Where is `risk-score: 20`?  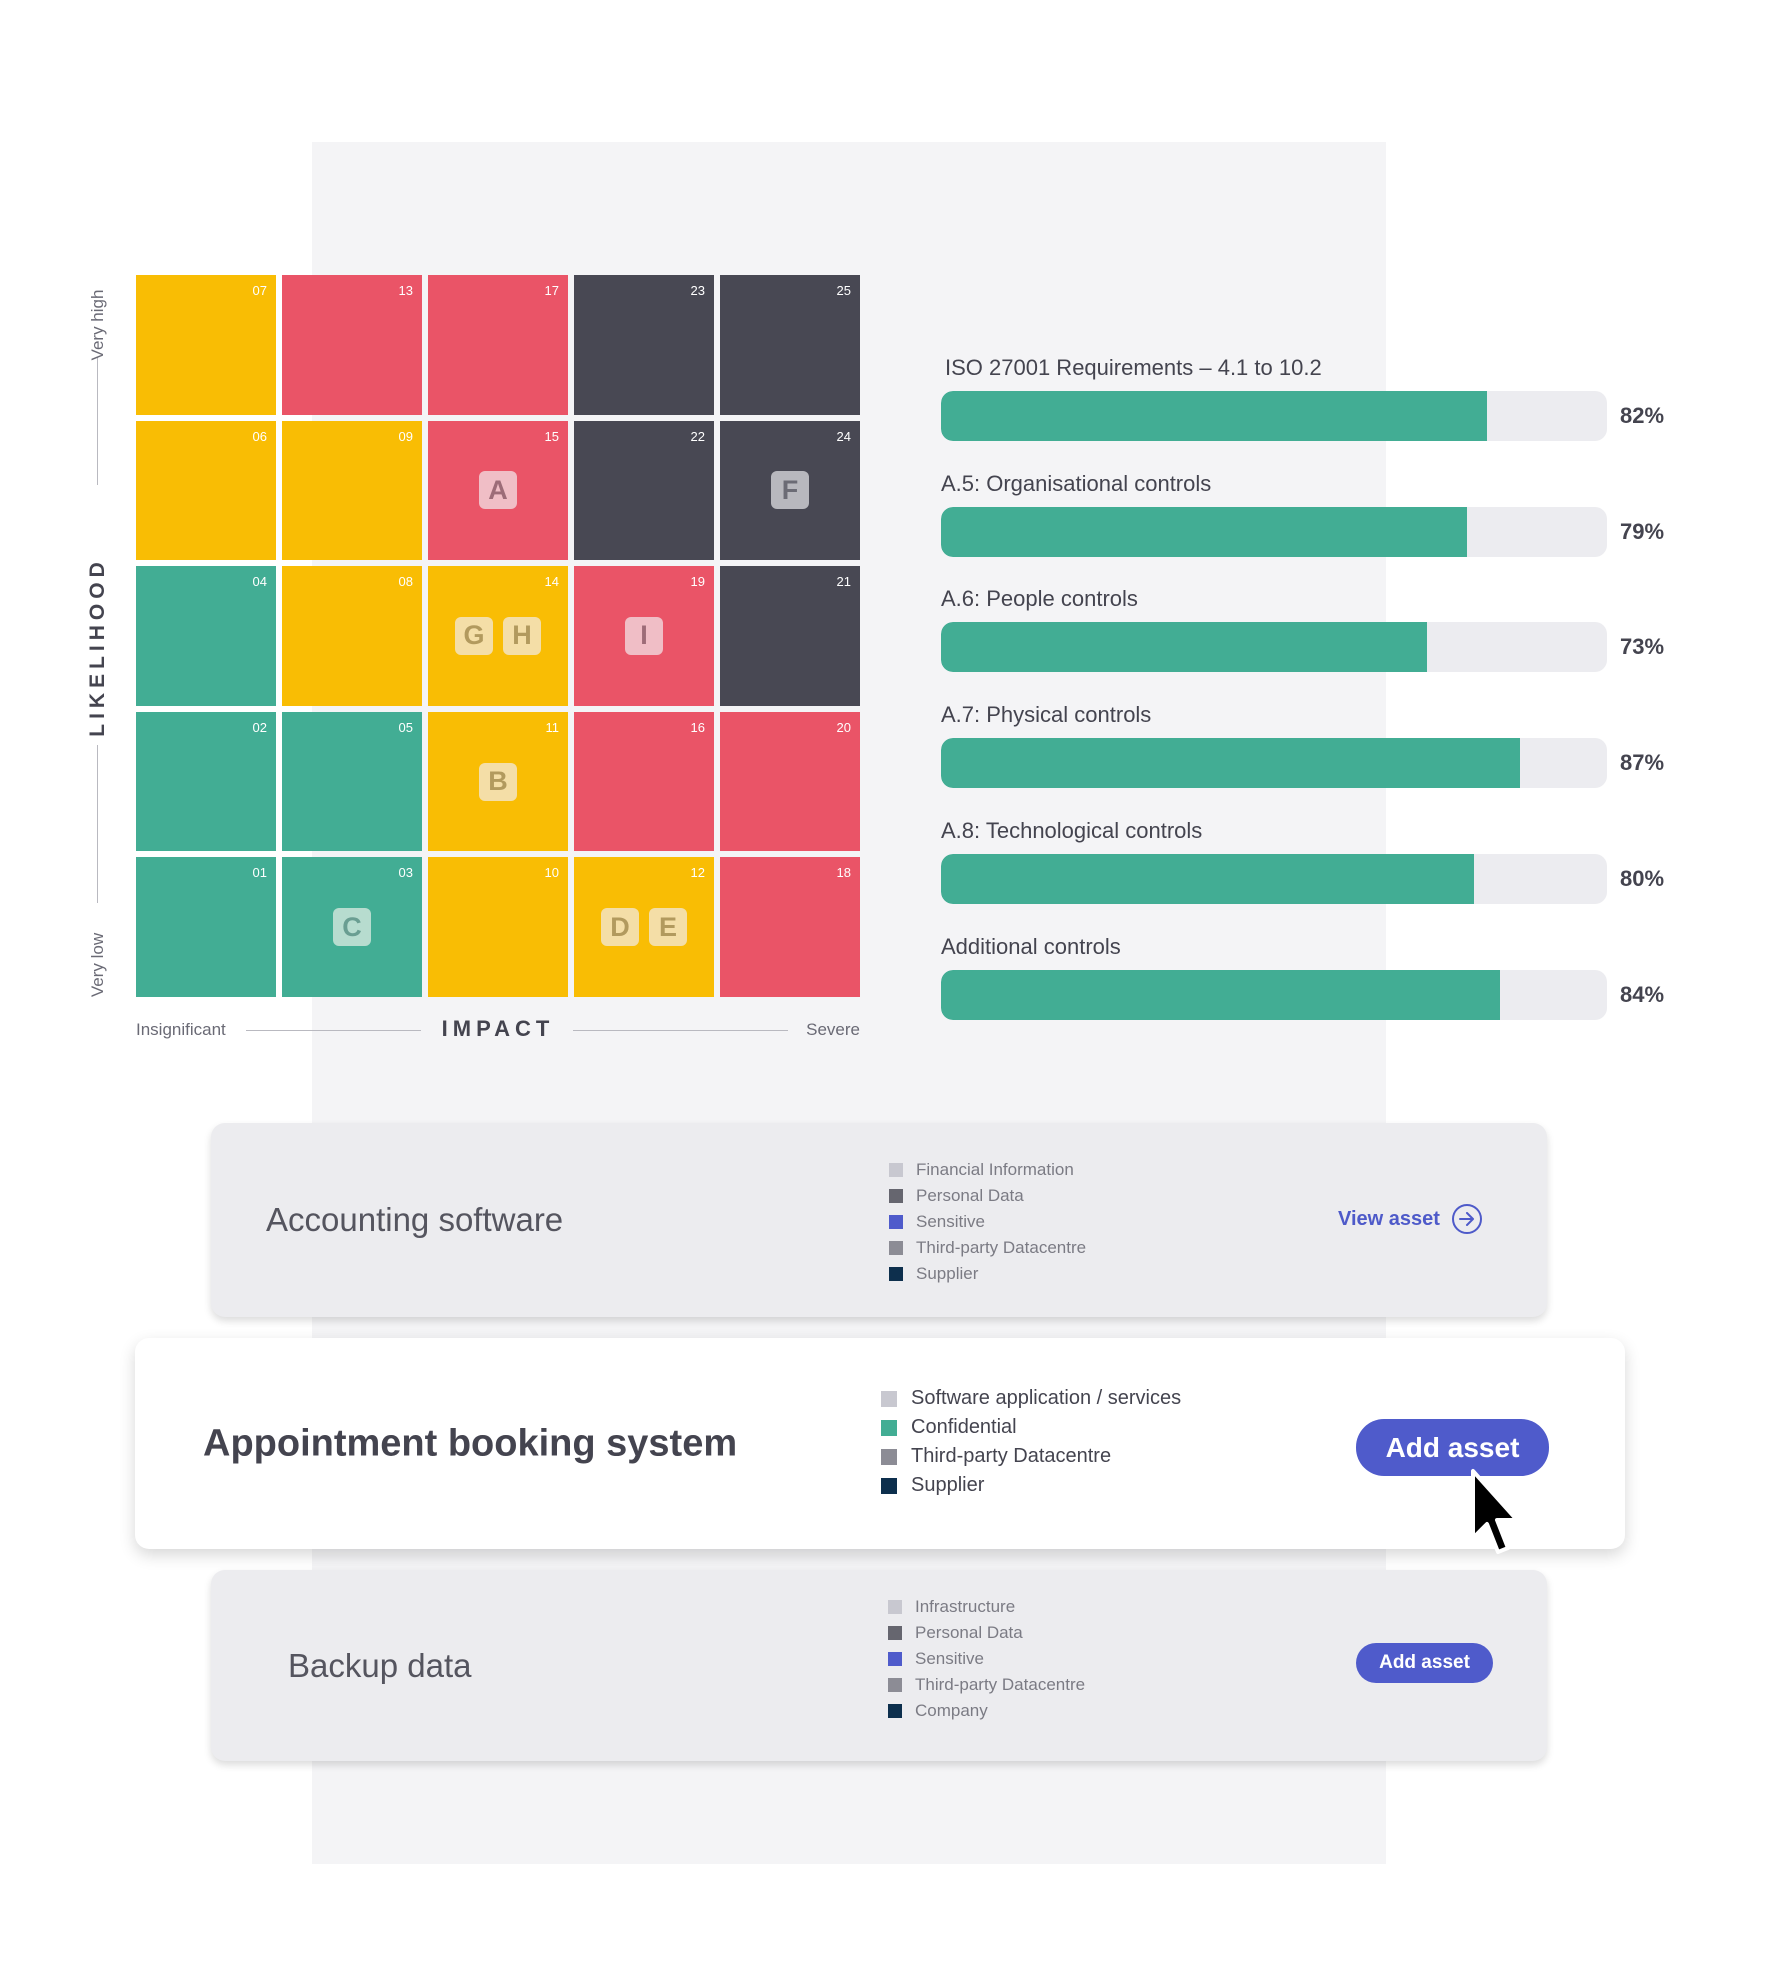
risk-score: 20 is located at coordinates (843, 727).